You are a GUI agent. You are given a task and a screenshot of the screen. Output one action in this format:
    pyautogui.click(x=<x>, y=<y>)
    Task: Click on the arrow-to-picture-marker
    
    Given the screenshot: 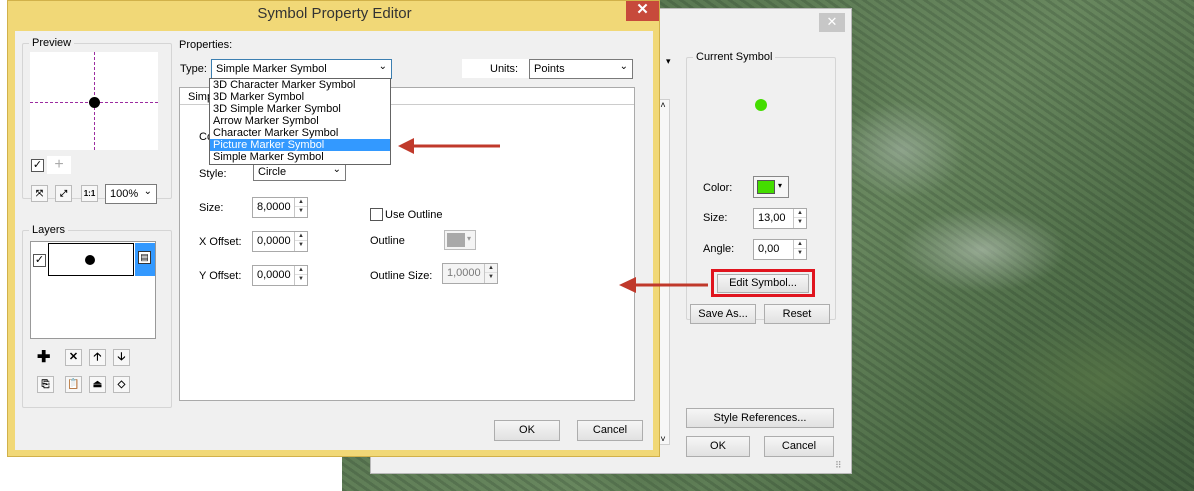 What is the action you would take?
    pyautogui.click(x=449, y=146)
    